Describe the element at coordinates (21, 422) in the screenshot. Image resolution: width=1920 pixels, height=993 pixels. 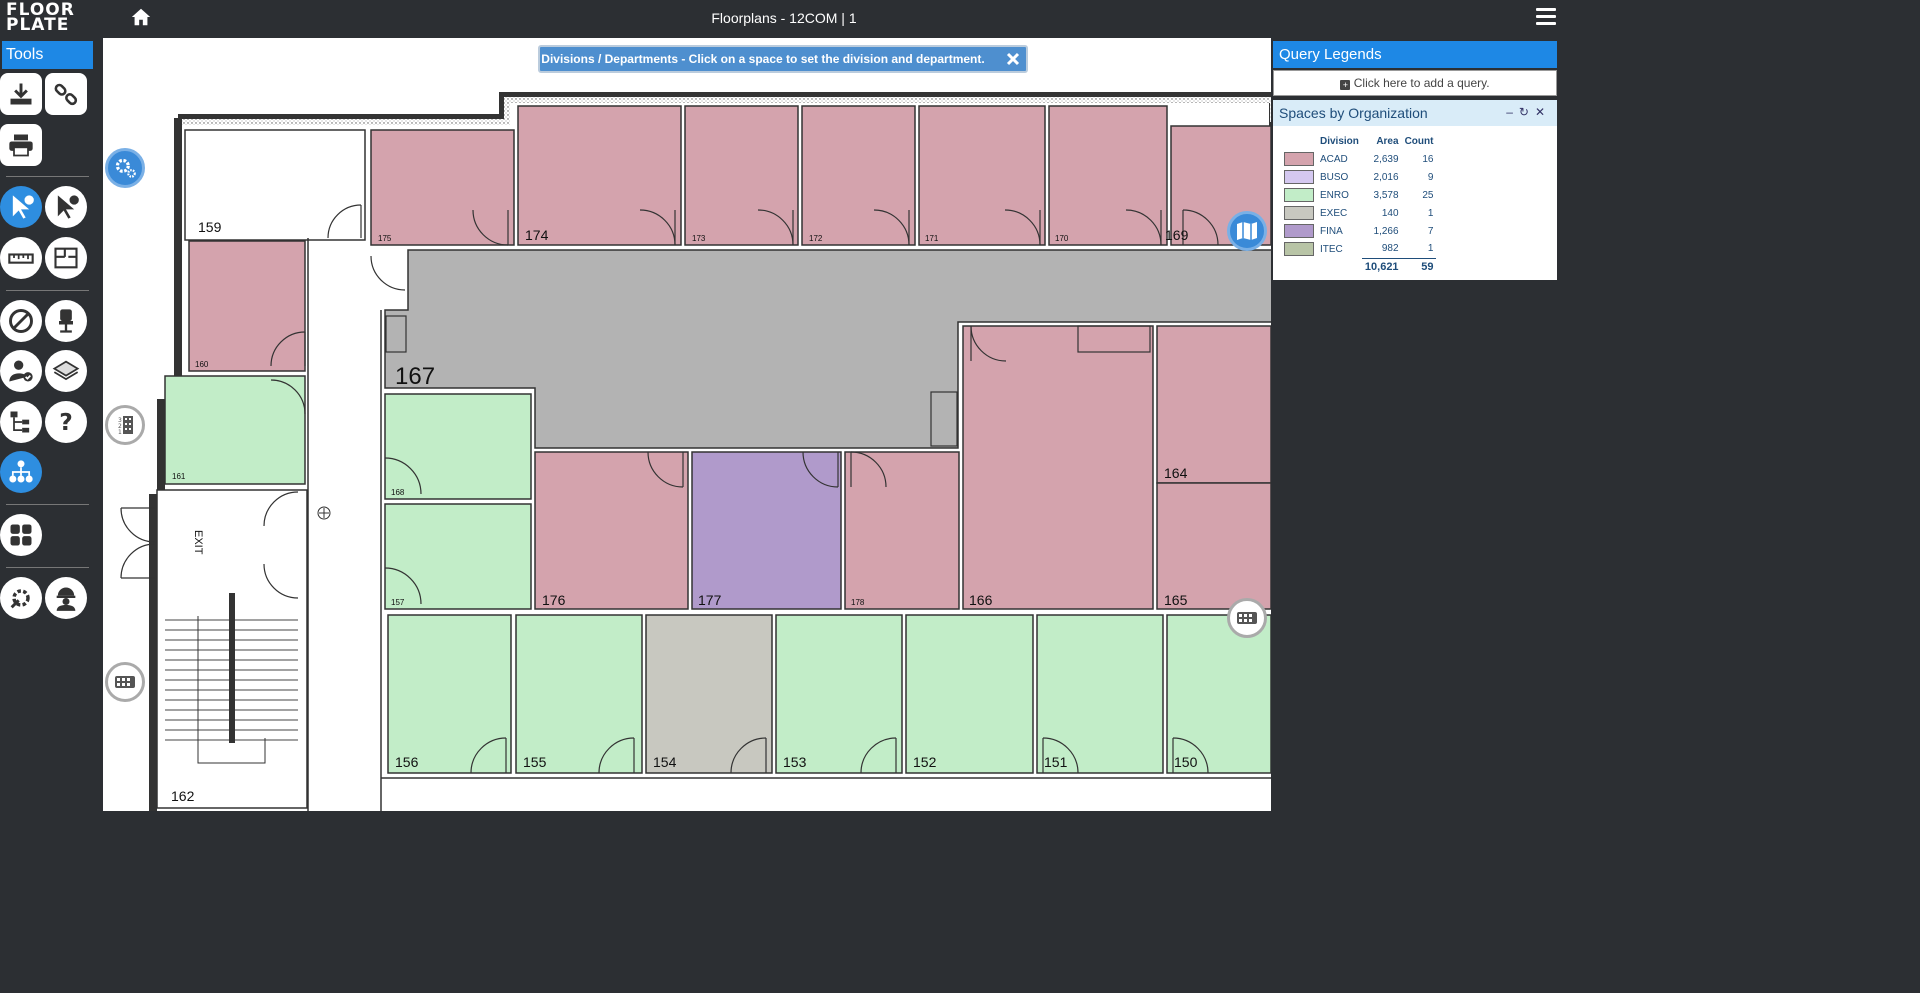
I see `hierarchy-button` at that location.